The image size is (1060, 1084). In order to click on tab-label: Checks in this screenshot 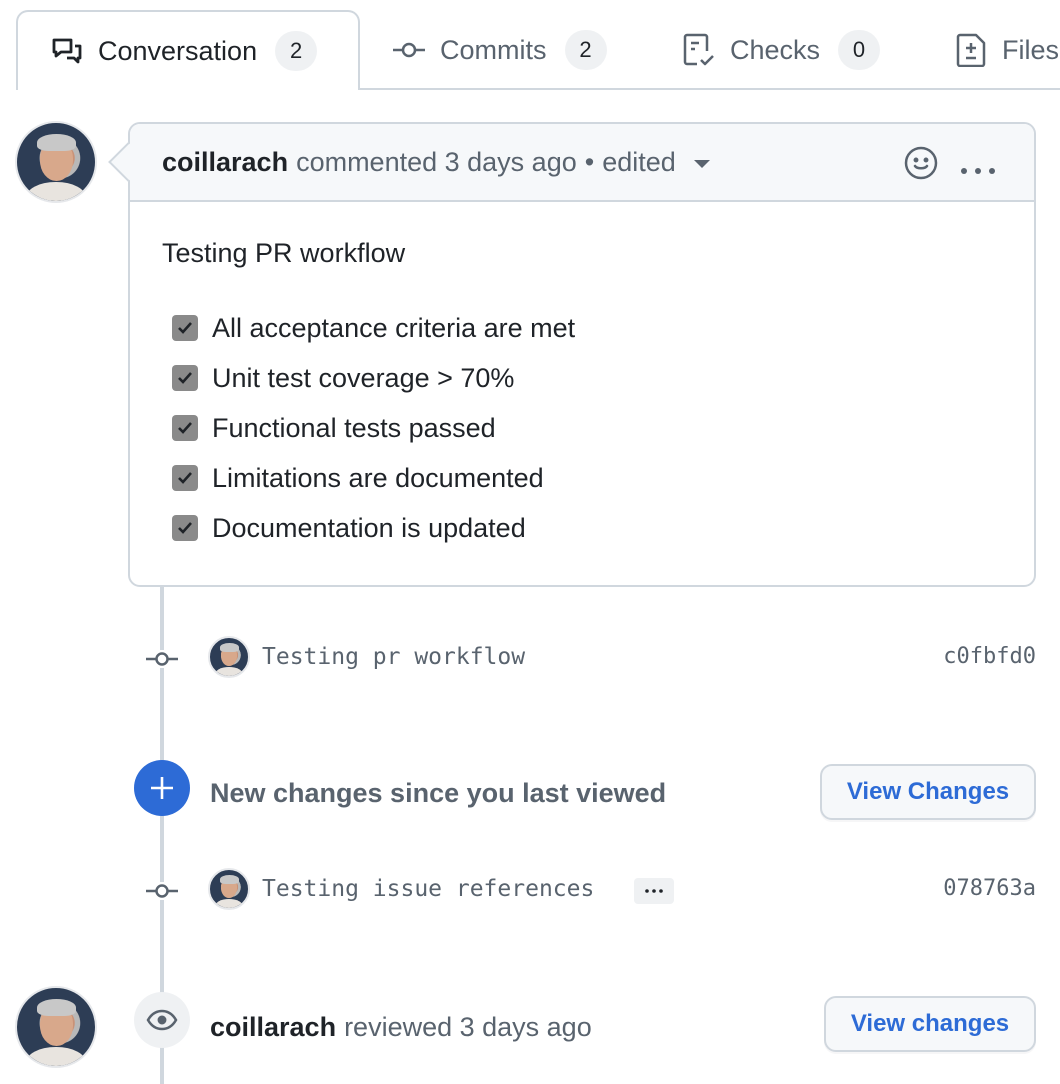, I will do `click(775, 49)`.